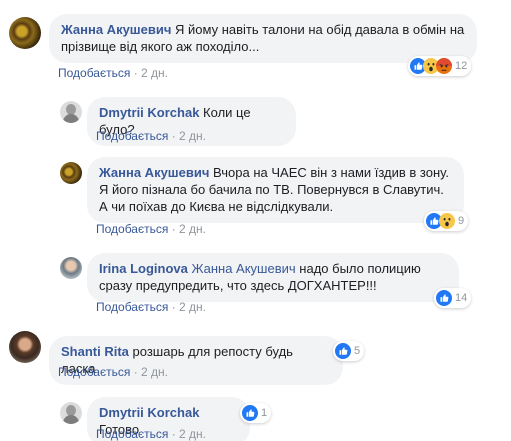  I want to click on reaction-summary: 5, so click(349, 351).